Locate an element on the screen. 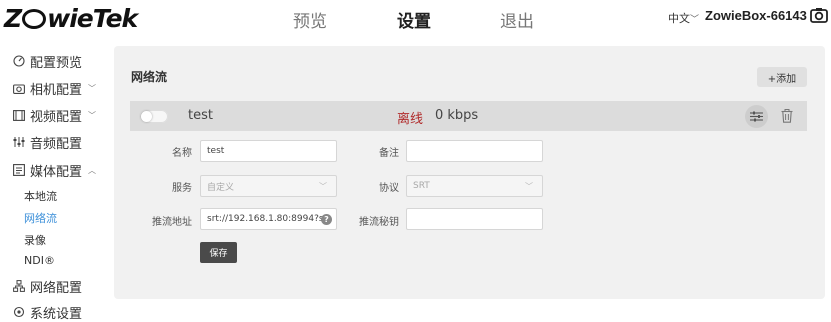  push-key-label: 推流秘钥 is located at coordinates (379, 222).